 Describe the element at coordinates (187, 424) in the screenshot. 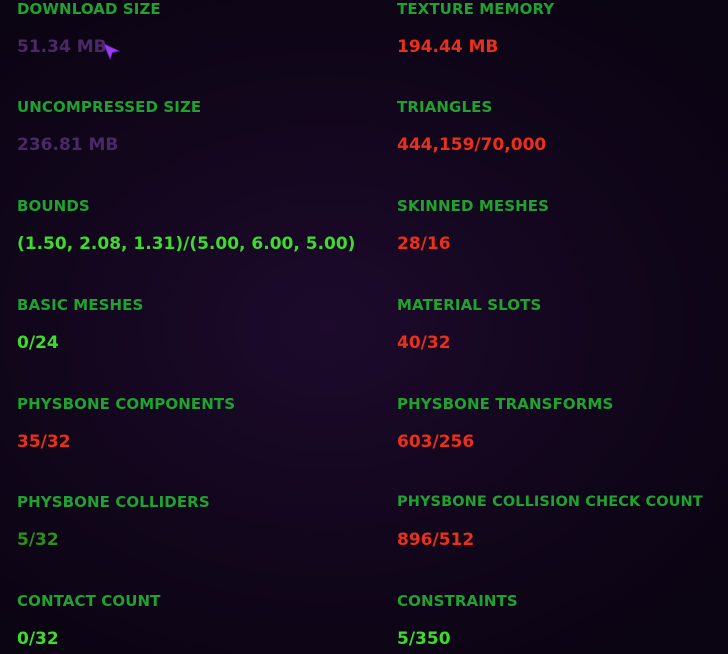

I see `stat-physbone-components: PHYSBONE COMPONENTS 35/32` at that location.